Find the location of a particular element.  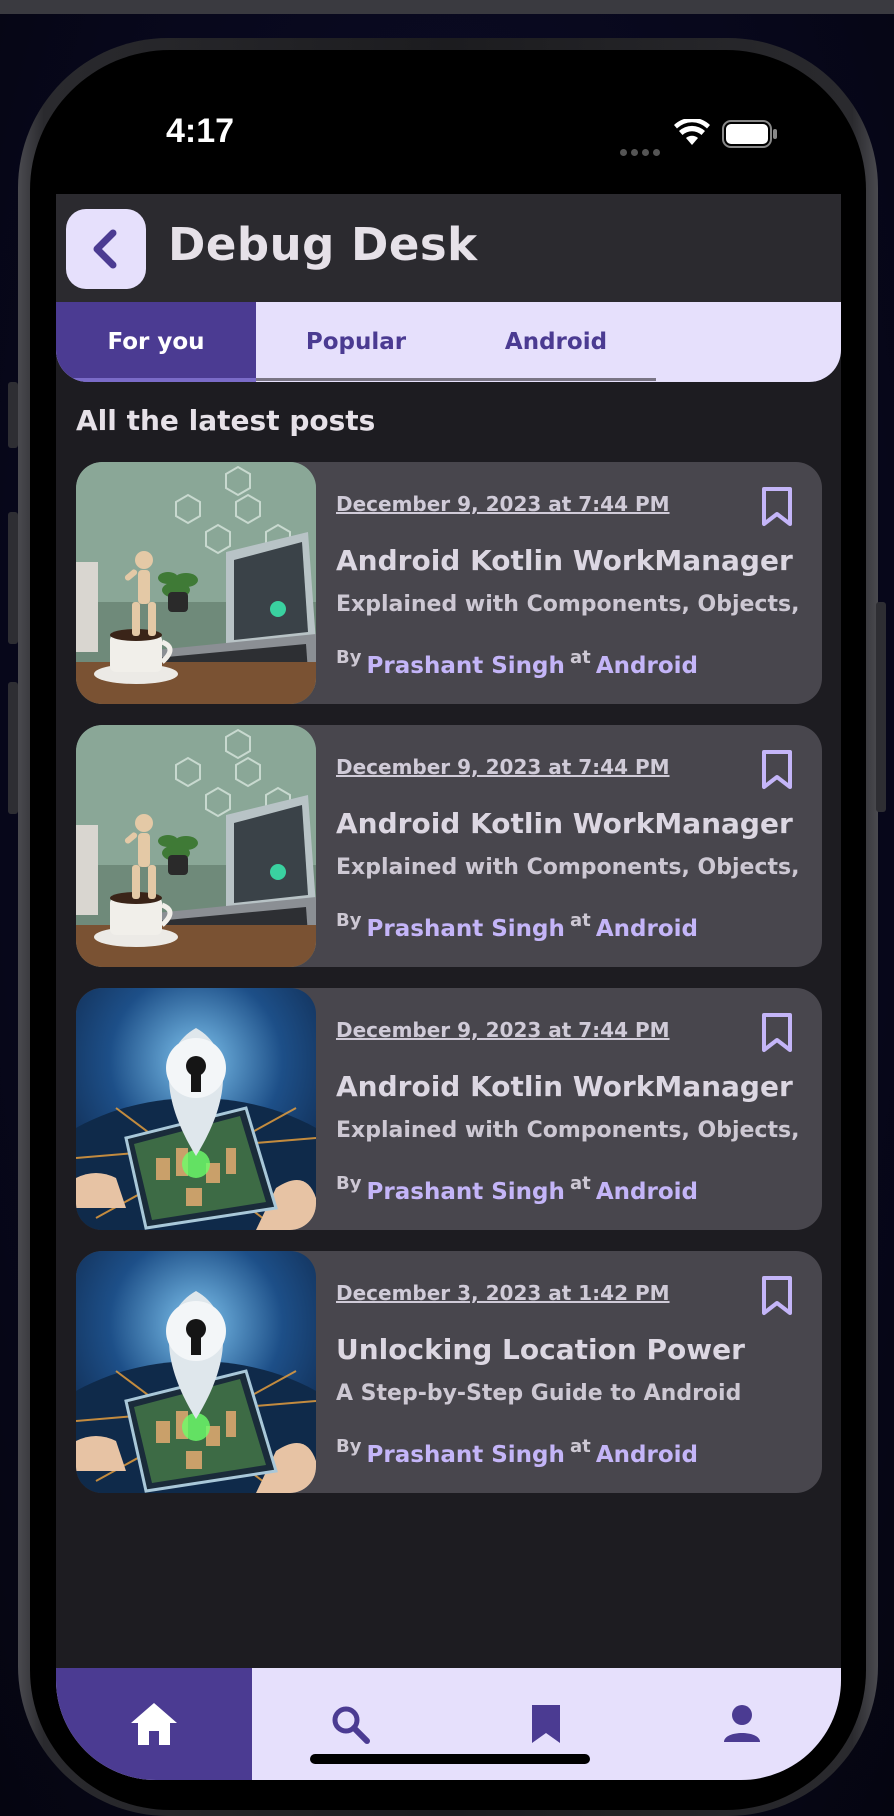

post-subtitle: A Step-by-Step Guide to Android is located at coordinates (539, 1393).